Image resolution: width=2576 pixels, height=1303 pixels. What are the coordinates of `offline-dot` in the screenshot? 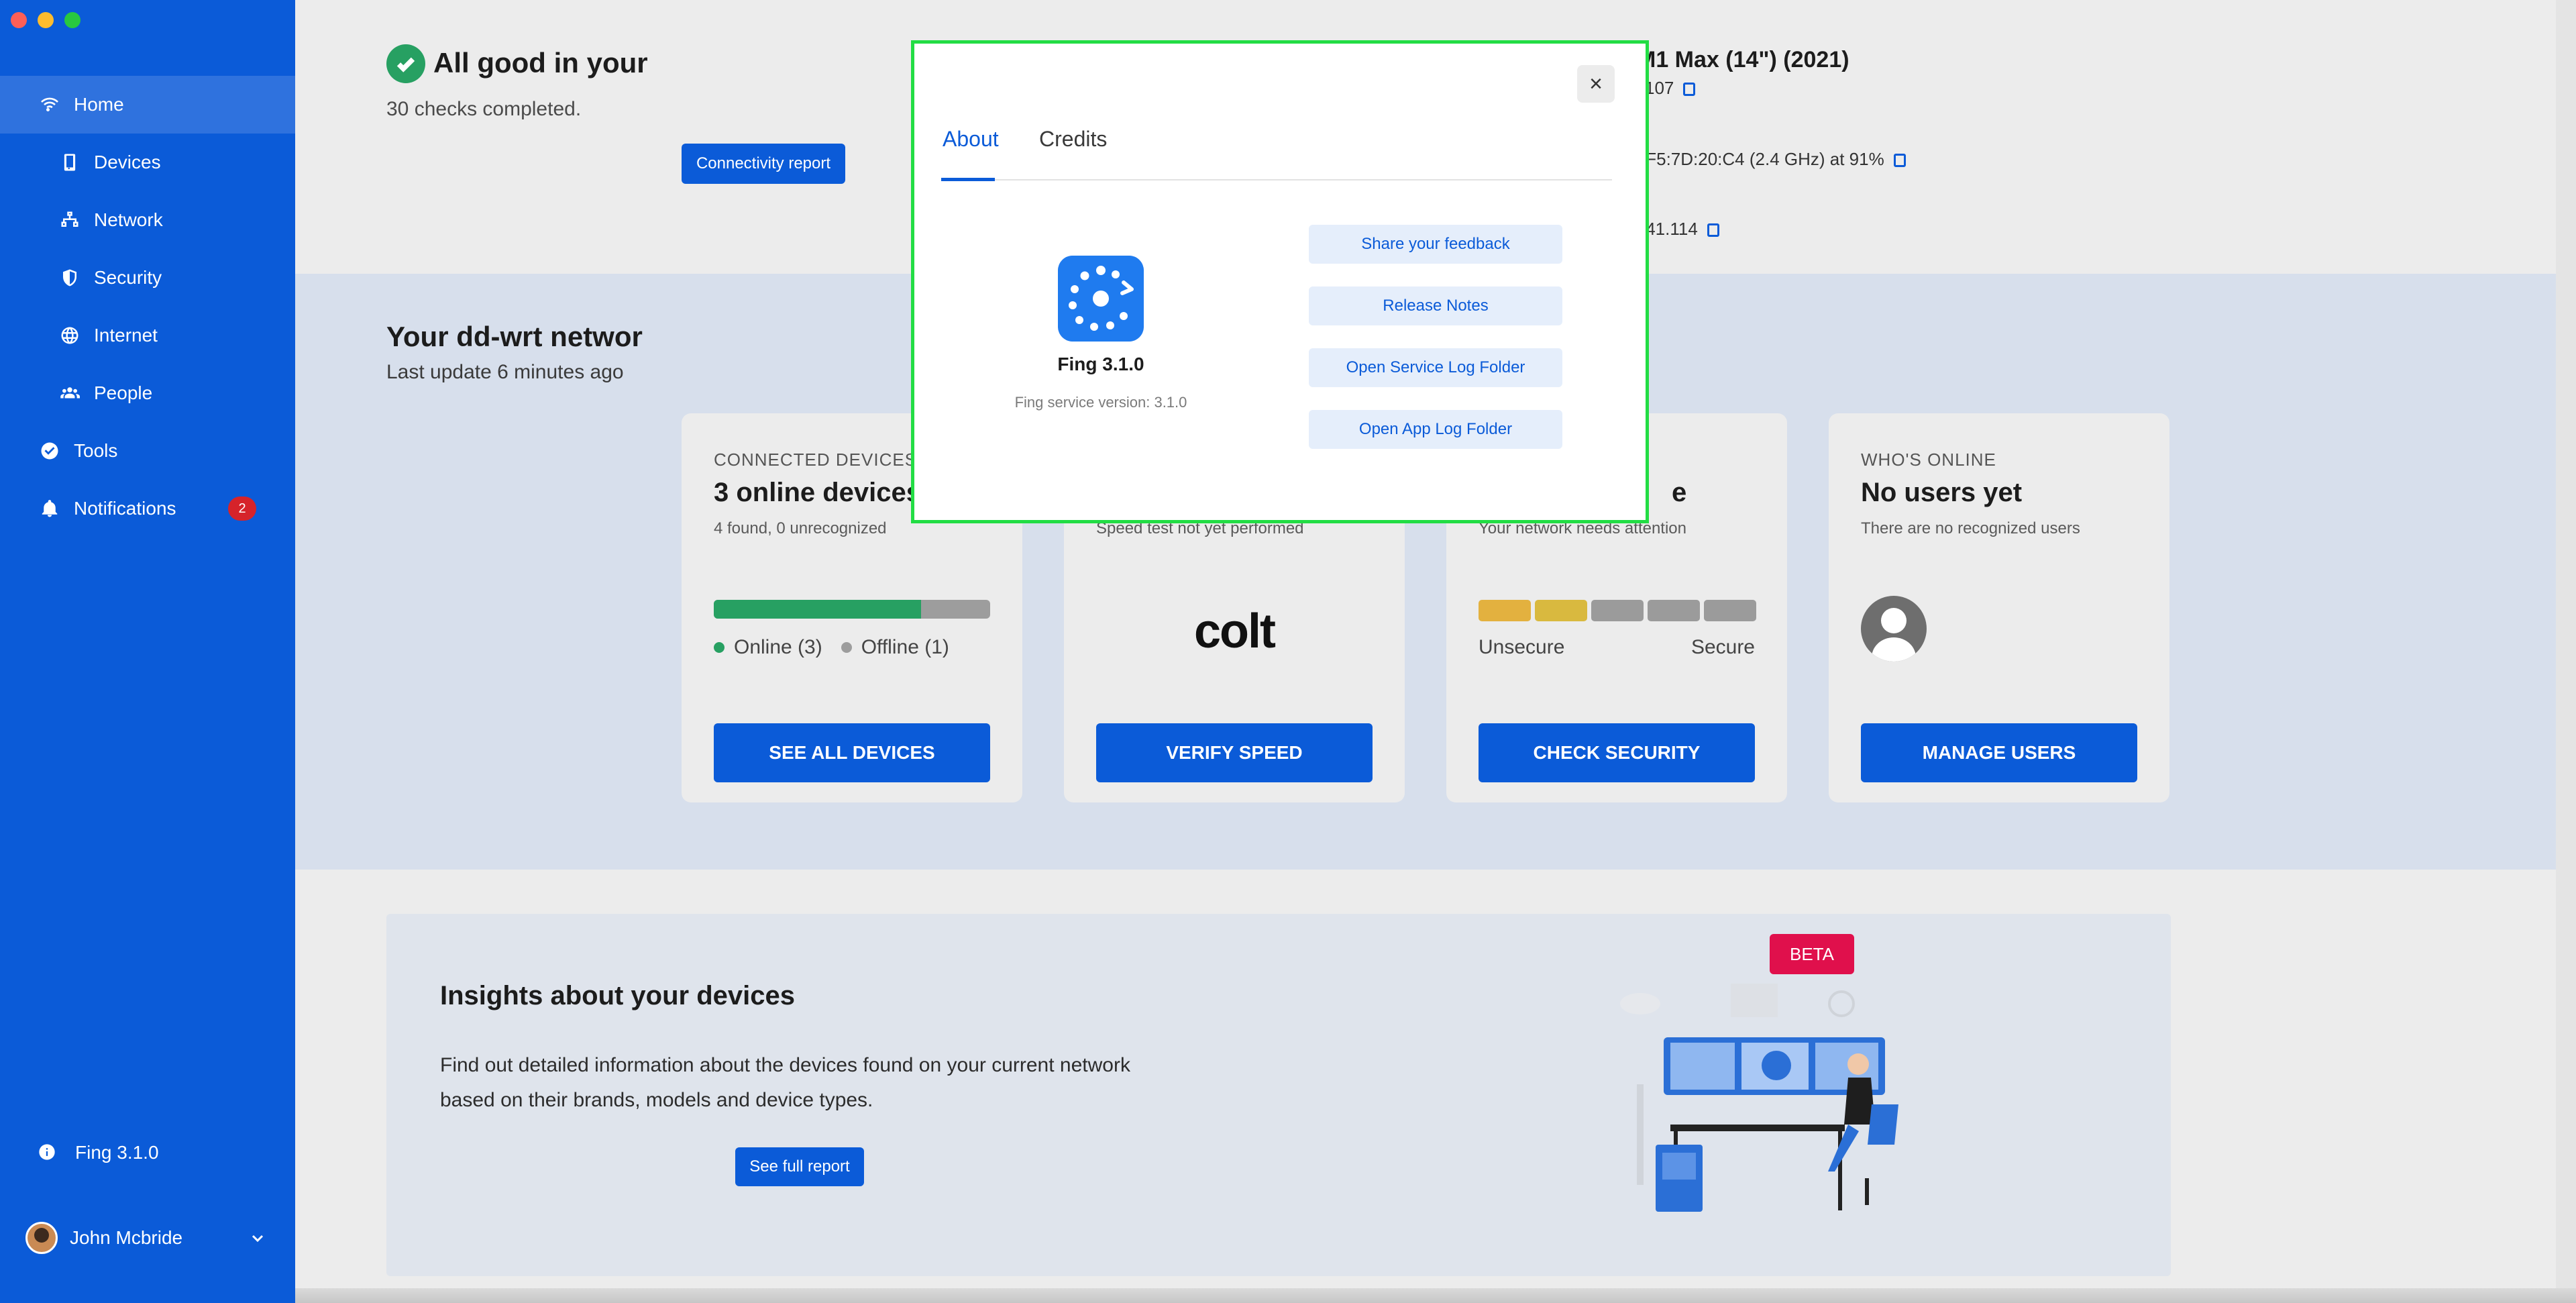 It's located at (846, 647).